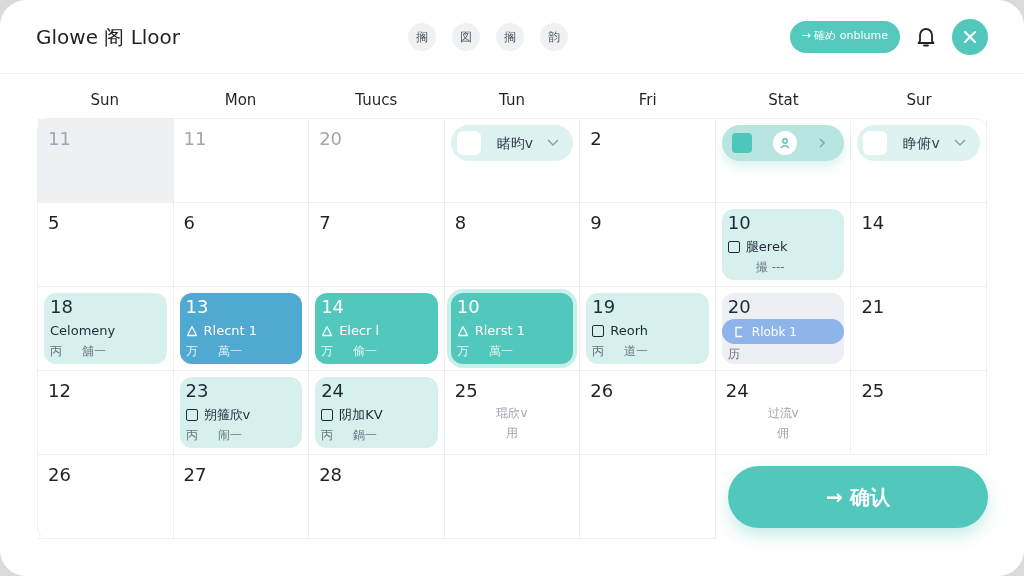 Image resolution: width=1024 pixels, height=576 pixels. I want to click on note-text: 用, so click(512, 433).